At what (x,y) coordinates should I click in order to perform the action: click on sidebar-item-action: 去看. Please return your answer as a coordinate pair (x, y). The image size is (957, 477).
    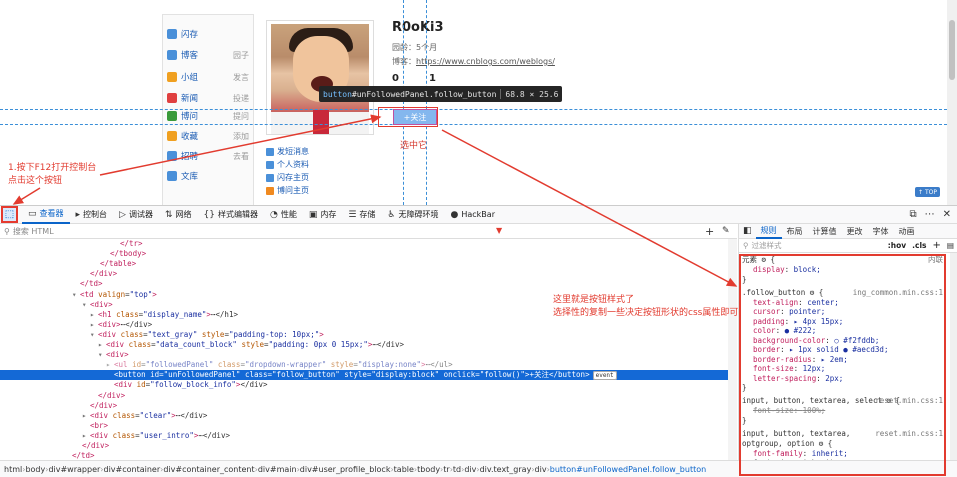
    Looking at the image, I should click on (241, 156).